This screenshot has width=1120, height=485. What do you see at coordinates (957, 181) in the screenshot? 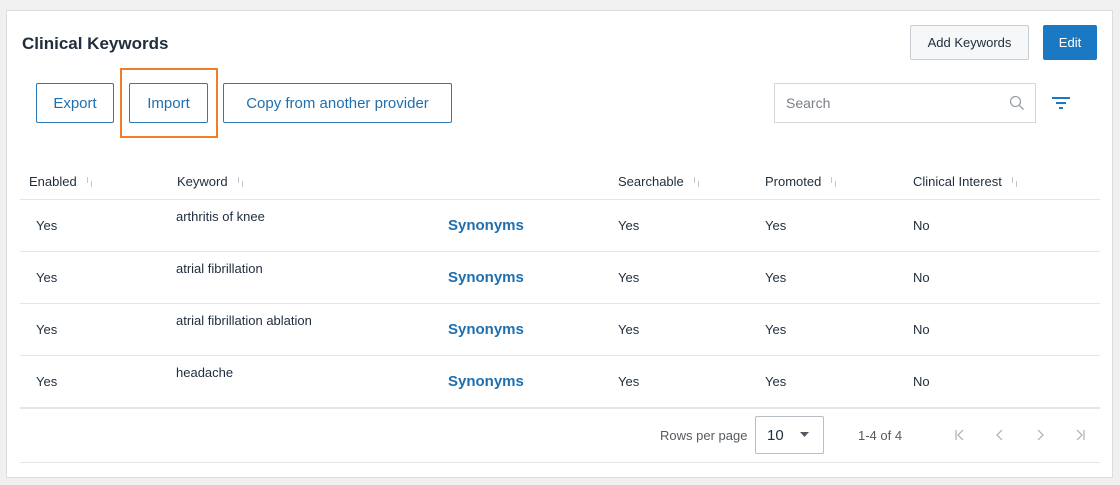
I see `column-header-clinical-interest-label: Clinical Interest` at bounding box center [957, 181].